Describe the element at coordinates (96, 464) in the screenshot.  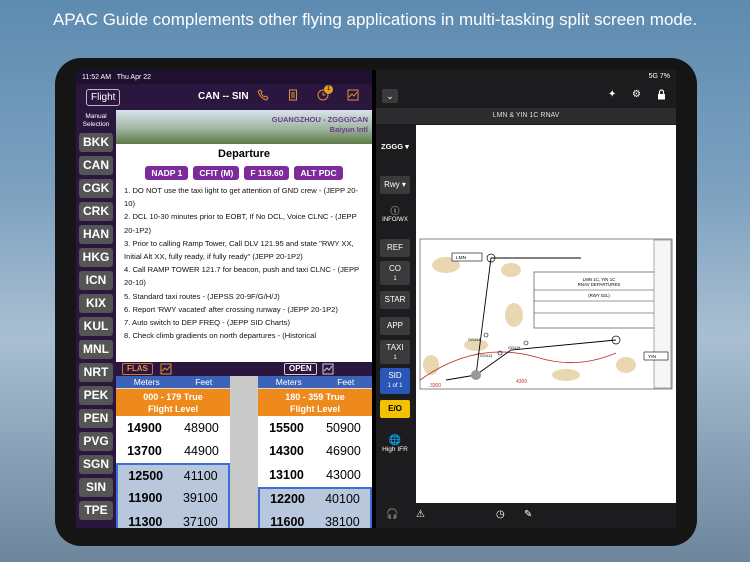
I see `airport-code-button: SGN` at that location.